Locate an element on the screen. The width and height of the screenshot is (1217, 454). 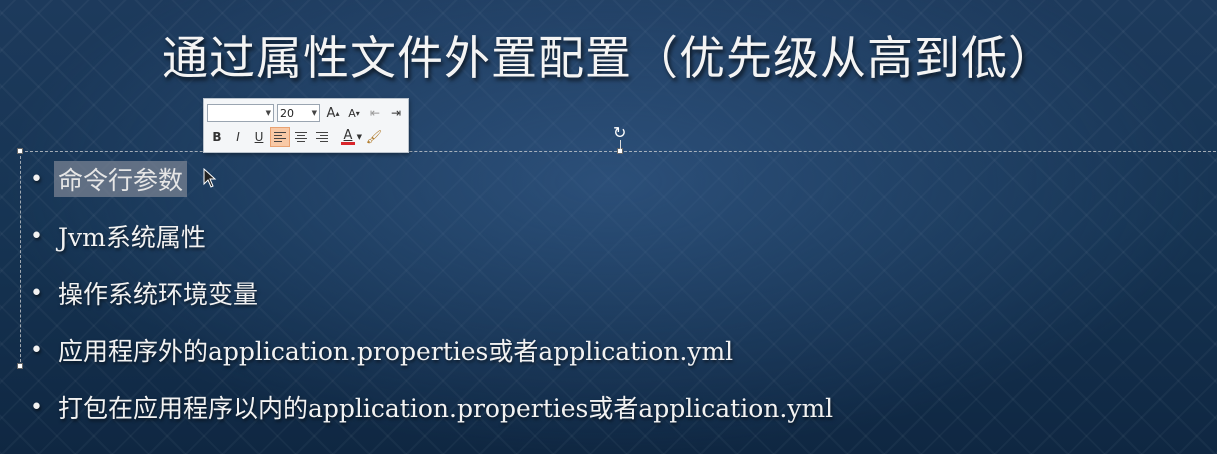
decrease-indent-icon: ⇤ is located at coordinates (375, 113).